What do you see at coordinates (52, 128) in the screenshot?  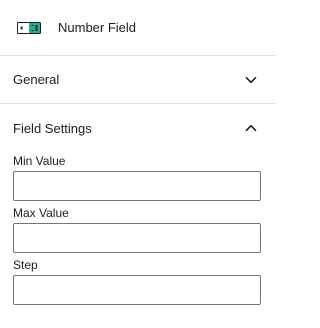 I see `field-settings-section-title: Field Settings` at bounding box center [52, 128].